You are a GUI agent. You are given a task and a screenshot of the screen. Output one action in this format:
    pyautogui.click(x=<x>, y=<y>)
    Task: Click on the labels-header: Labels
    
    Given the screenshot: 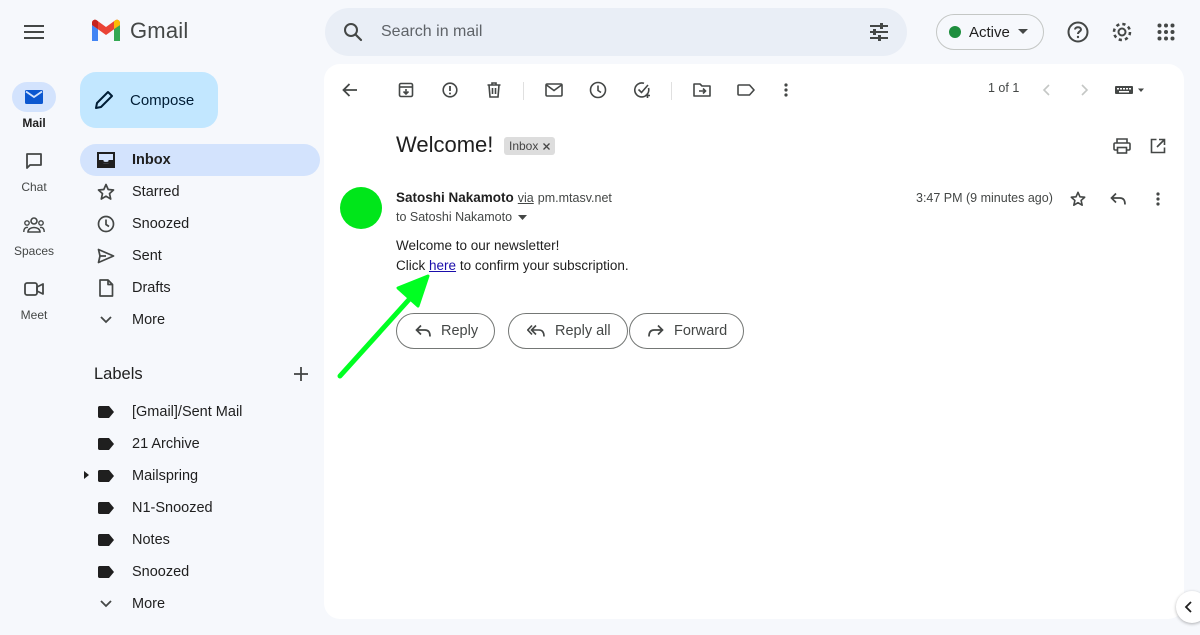 What is the action you would take?
    pyautogui.click(x=207, y=374)
    